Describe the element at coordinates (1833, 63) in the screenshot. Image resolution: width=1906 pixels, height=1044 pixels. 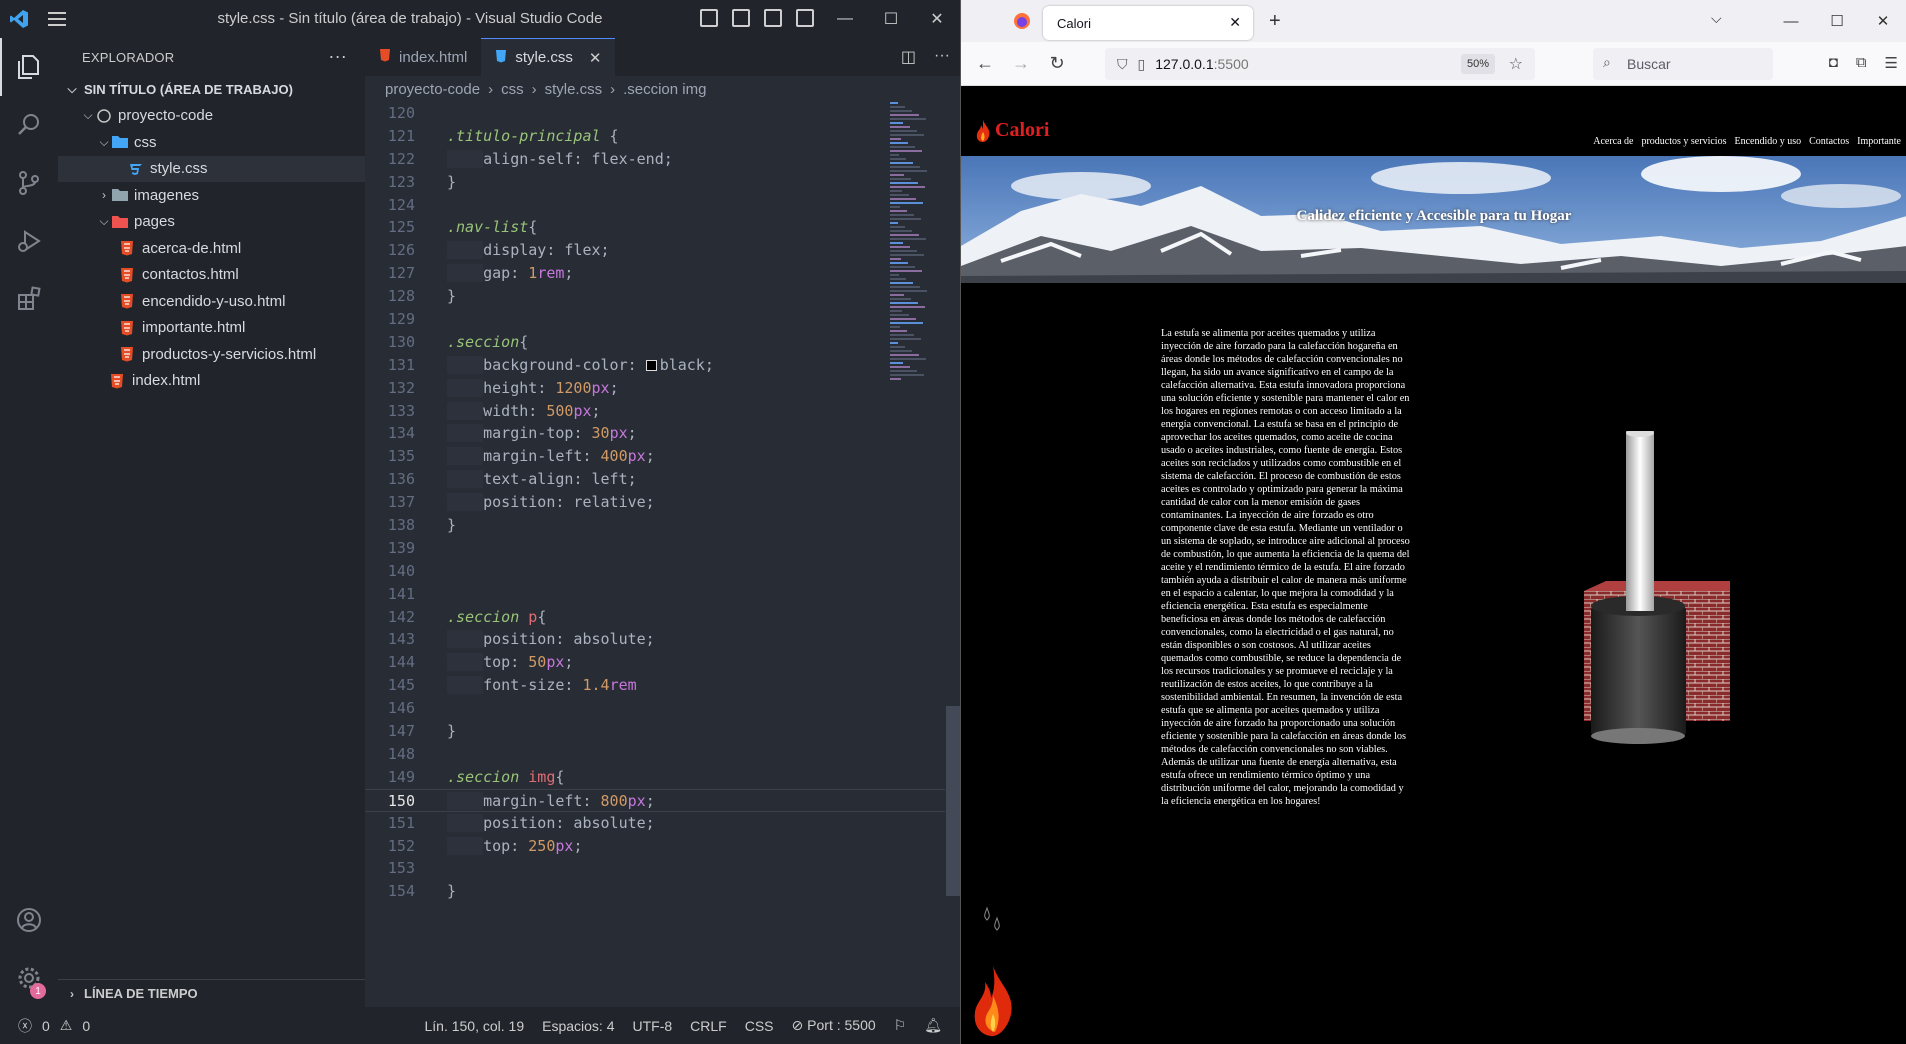
I see `pocket-icon: ◘` at that location.